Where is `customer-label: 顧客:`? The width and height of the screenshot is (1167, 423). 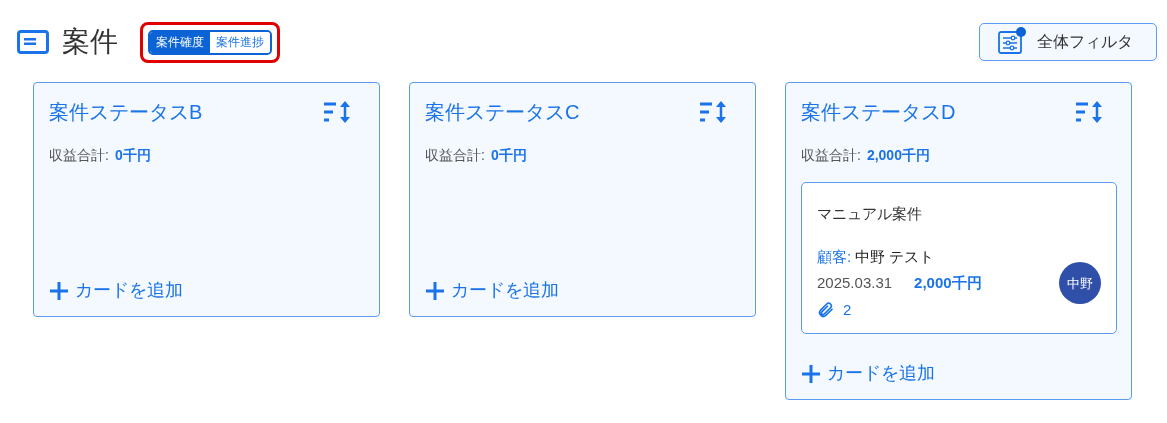 customer-label: 顧客: is located at coordinates (834, 256).